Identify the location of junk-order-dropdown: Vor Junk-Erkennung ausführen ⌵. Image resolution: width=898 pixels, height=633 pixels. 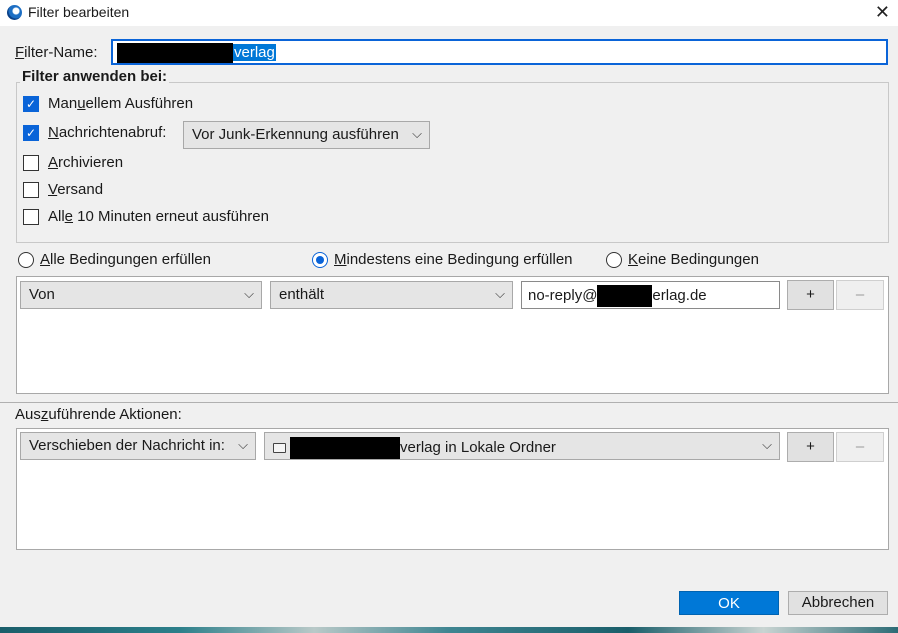
(306, 135).